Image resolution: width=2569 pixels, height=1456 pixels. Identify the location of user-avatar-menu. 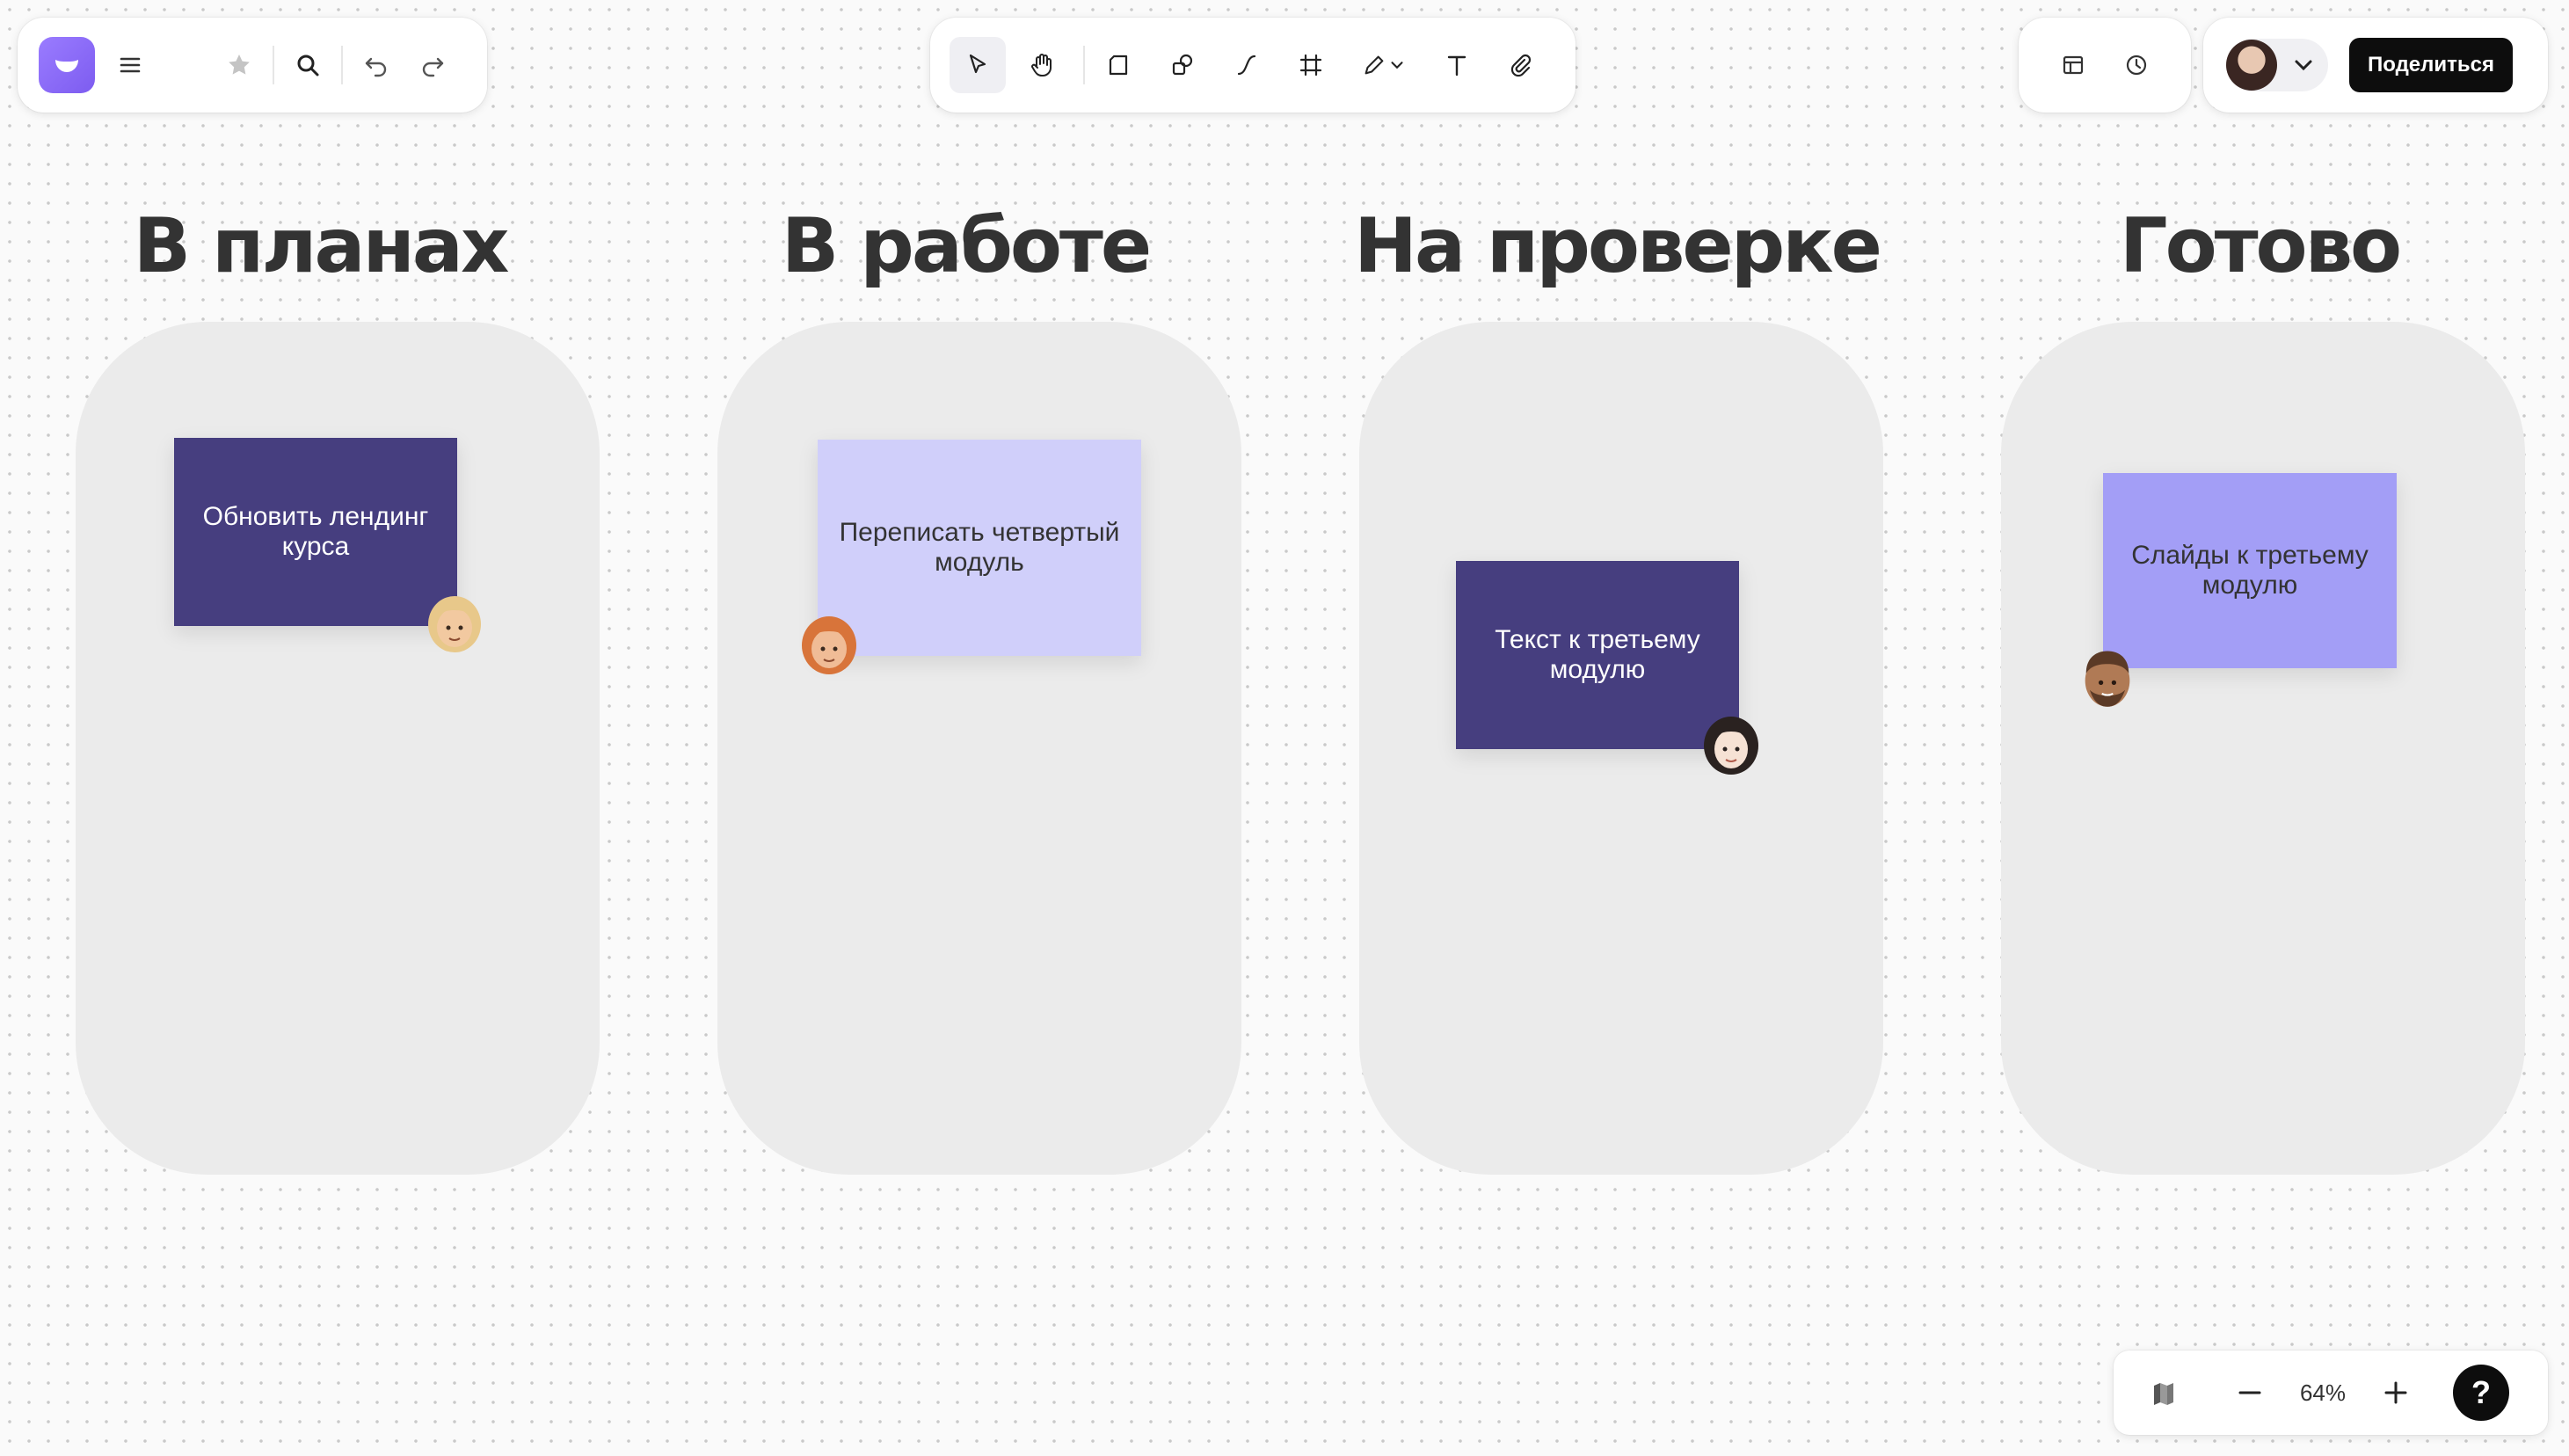
(2277, 65).